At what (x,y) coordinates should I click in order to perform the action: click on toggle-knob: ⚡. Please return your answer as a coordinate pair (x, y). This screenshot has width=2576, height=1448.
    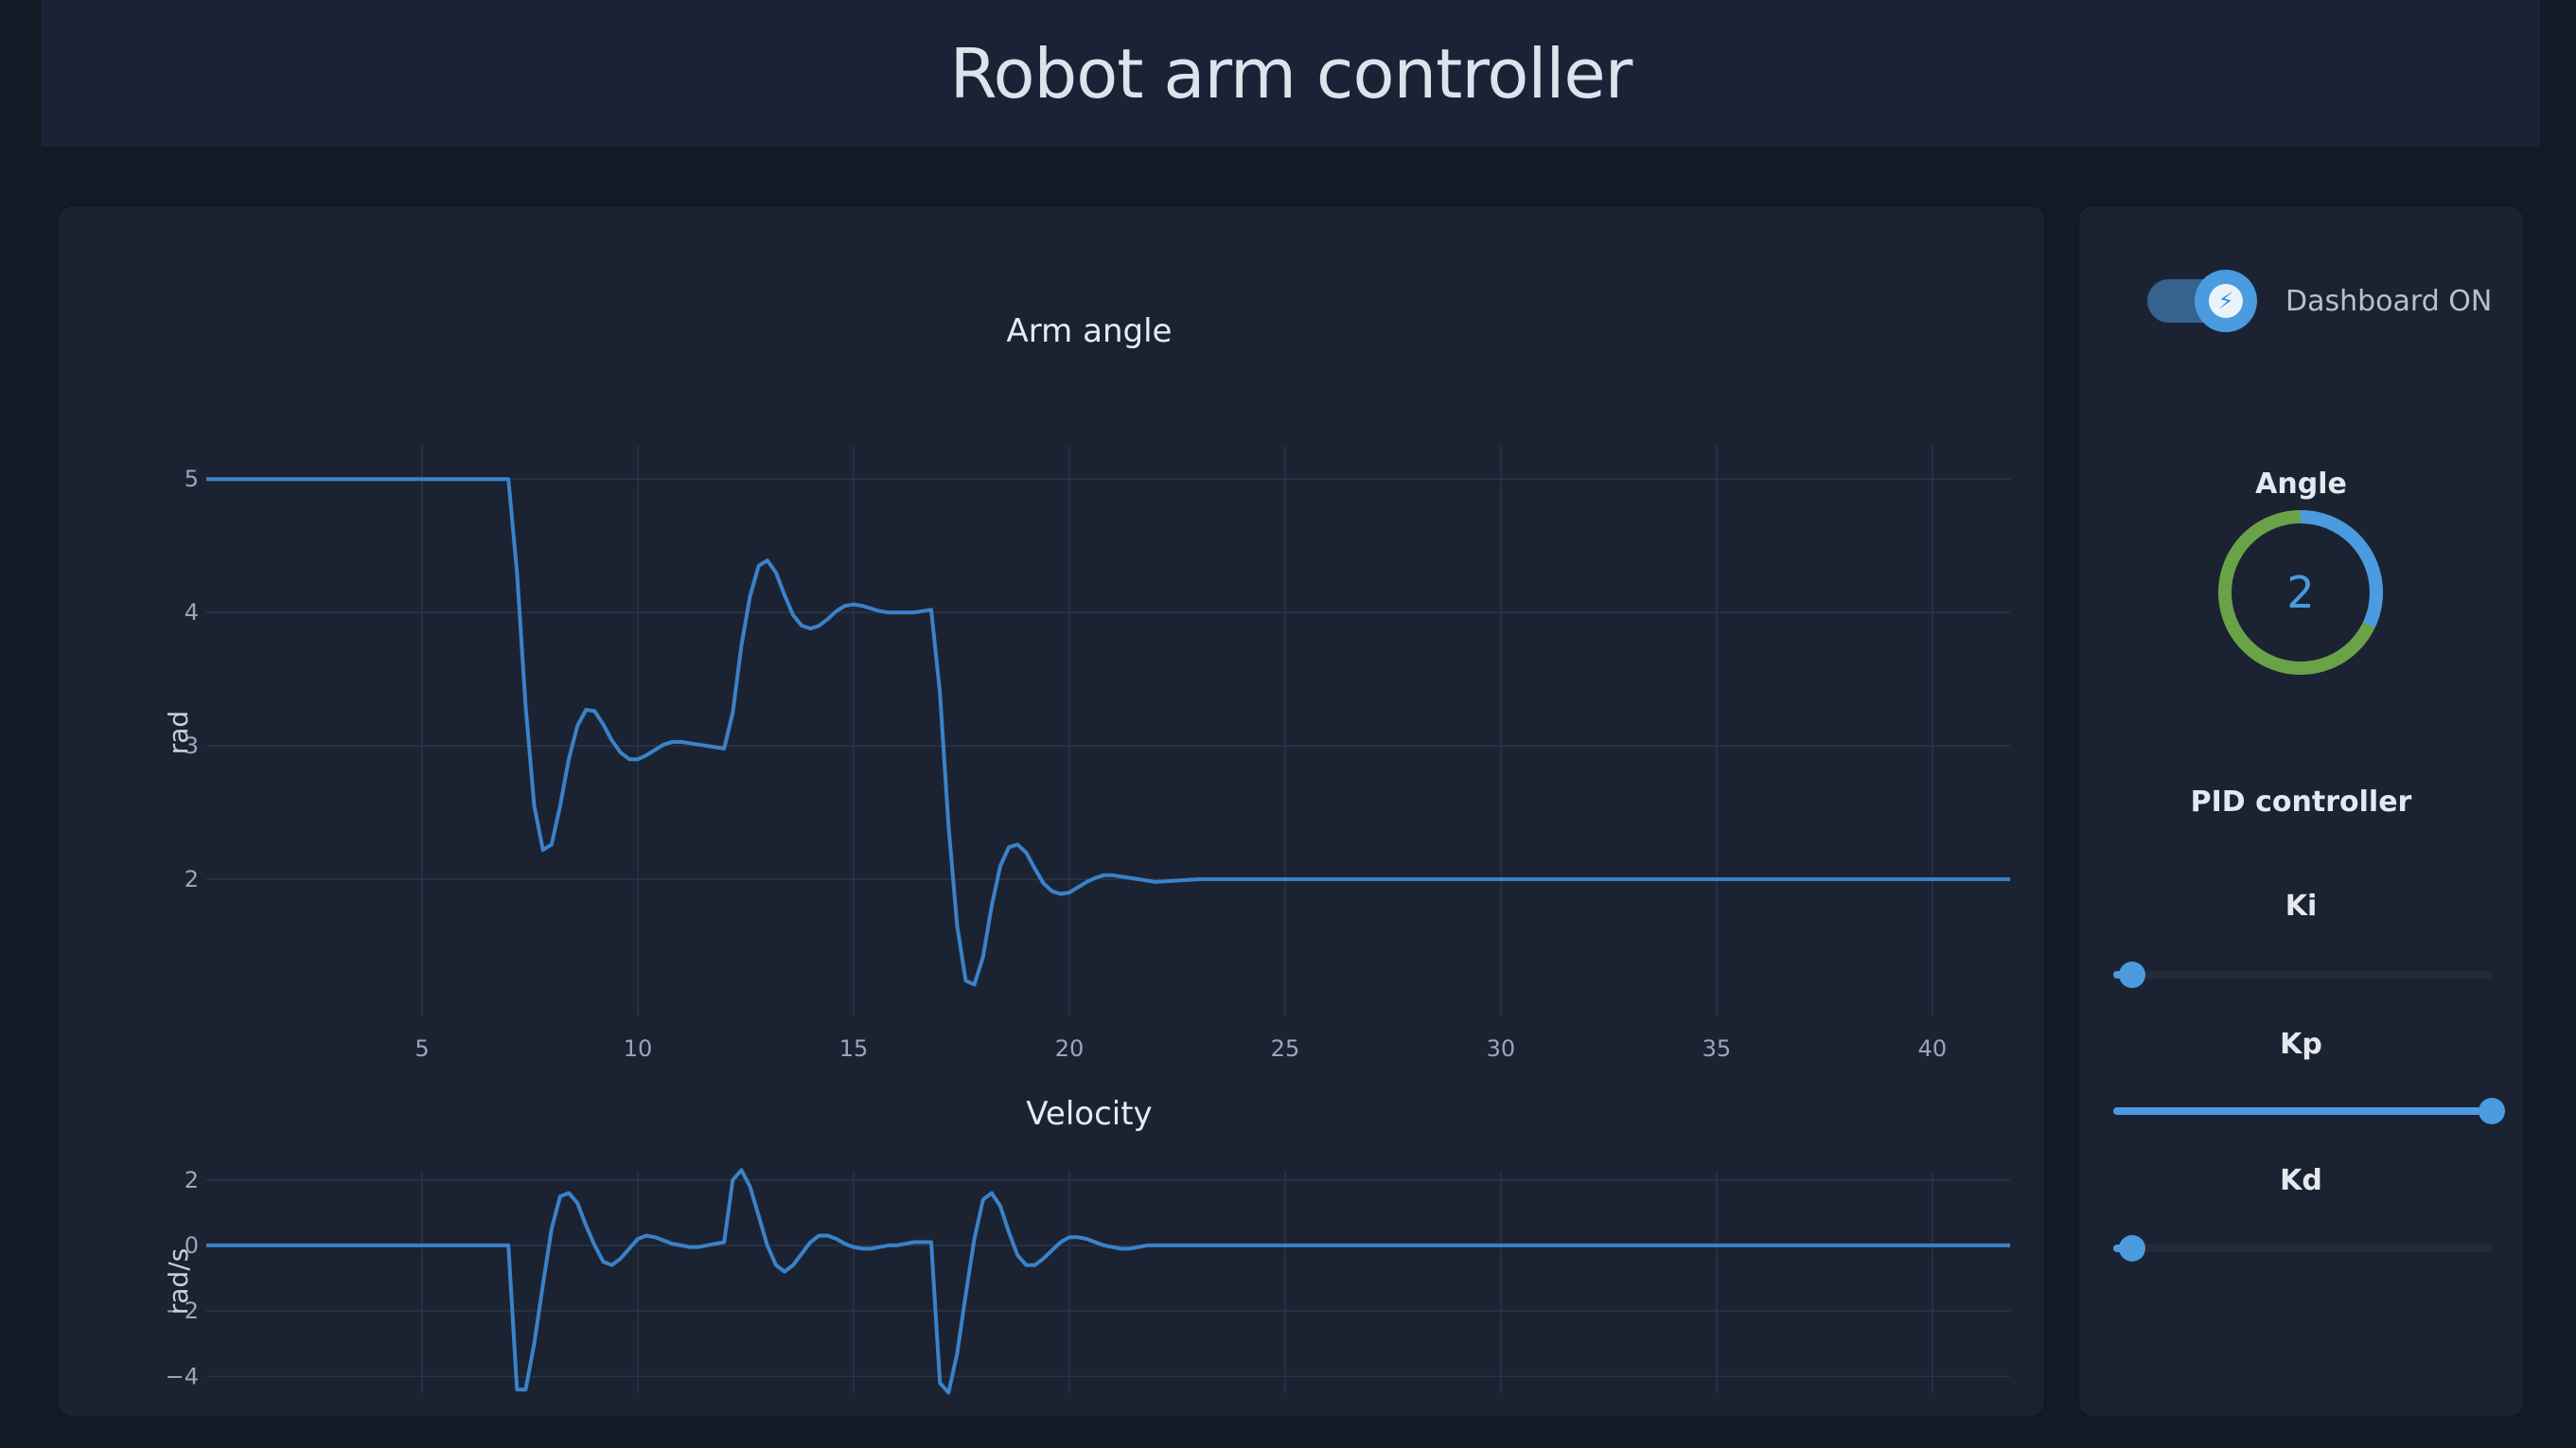
    Looking at the image, I should click on (2226, 301).